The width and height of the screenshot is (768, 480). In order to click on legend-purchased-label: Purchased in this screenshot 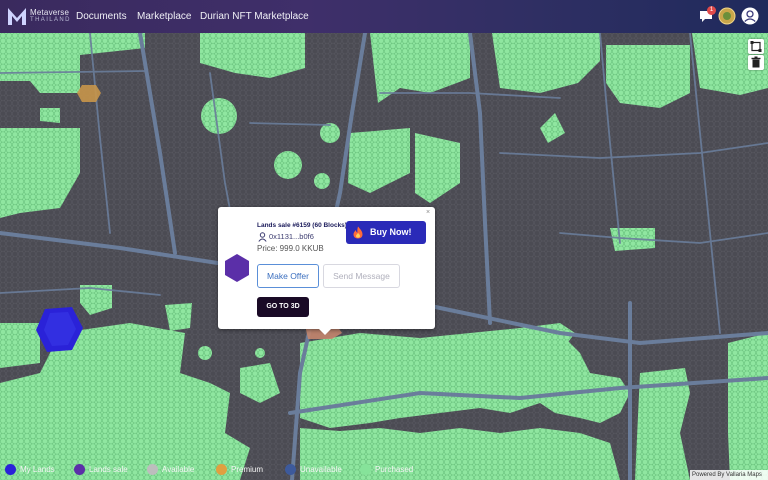, I will do `click(394, 469)`.